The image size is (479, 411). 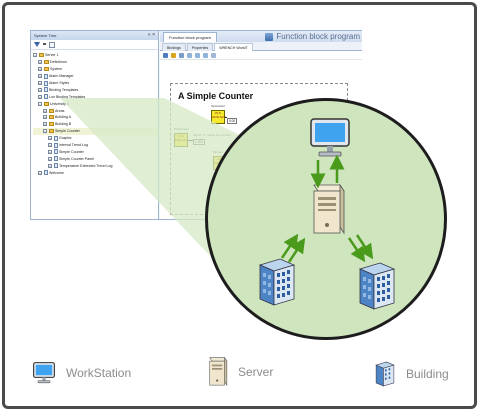 What do you see at coordinates (218, 371) in the screenshot?
I see `server-icon` at bounding box center [218, 371].